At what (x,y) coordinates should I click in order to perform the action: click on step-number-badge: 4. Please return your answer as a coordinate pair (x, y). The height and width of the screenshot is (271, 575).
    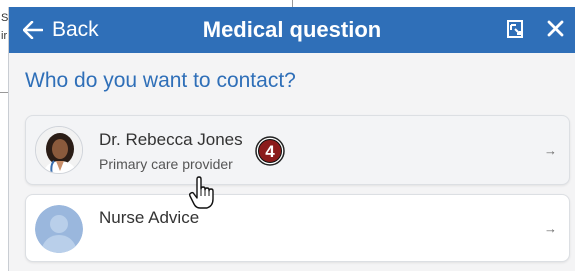
    Looking at the image, I should click on (270, 151).